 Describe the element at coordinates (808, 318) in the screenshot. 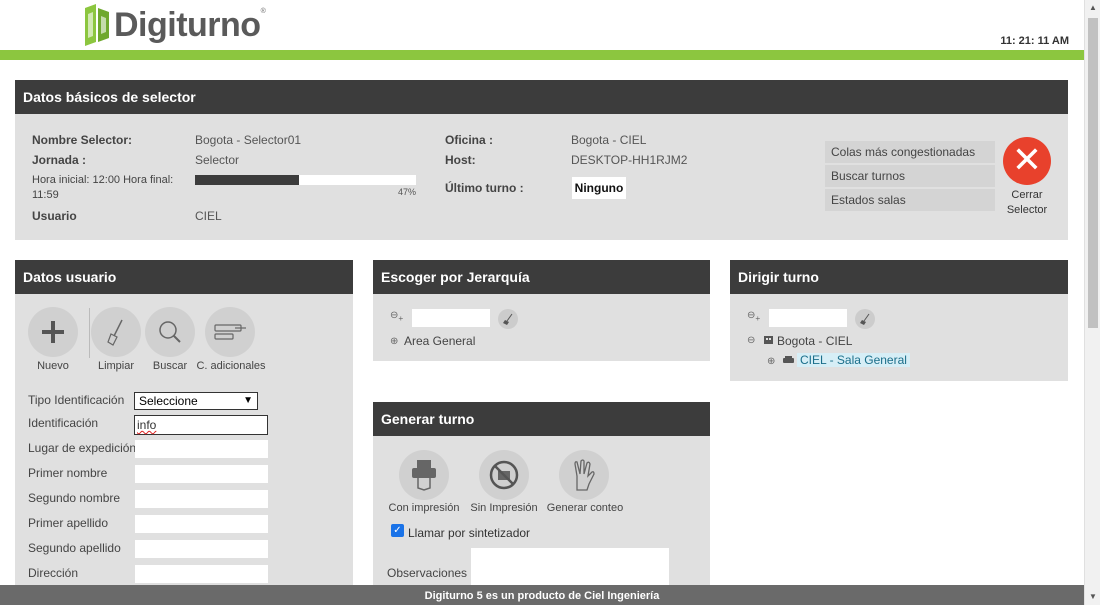

I see `direct-search-input` at that location.